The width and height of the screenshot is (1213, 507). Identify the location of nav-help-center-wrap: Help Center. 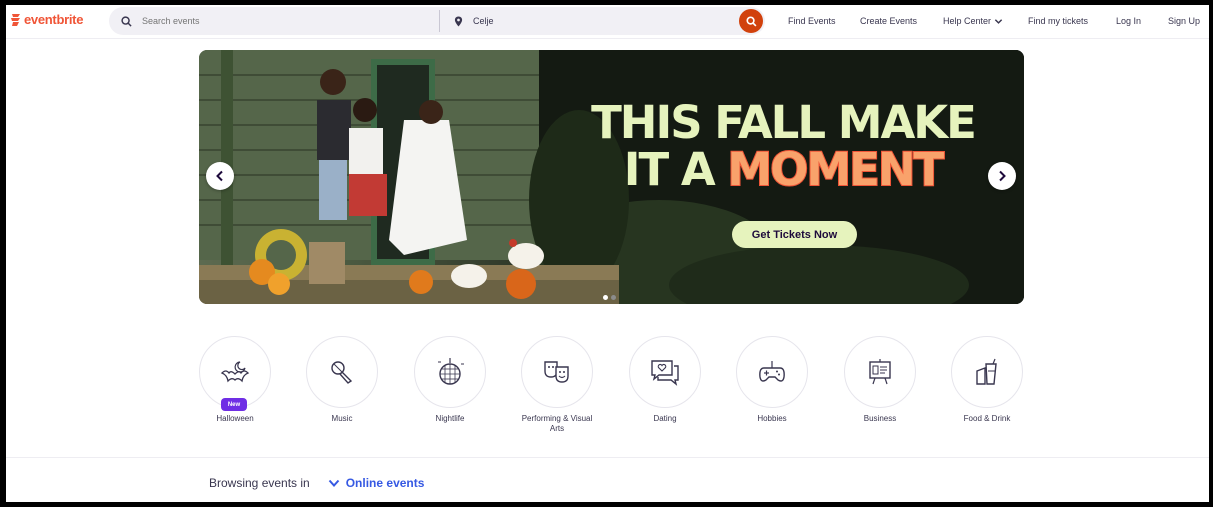
(973, 21).